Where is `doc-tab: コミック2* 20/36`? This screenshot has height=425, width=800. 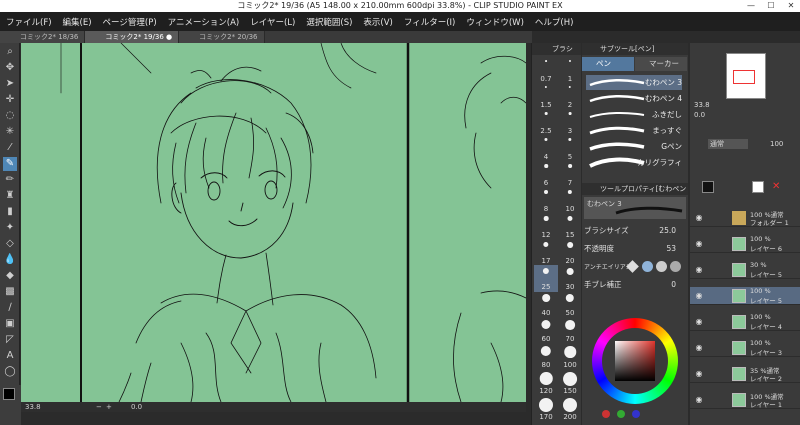 doc-tab: コミック2* 20/36 is located at coordinates (222, 37).